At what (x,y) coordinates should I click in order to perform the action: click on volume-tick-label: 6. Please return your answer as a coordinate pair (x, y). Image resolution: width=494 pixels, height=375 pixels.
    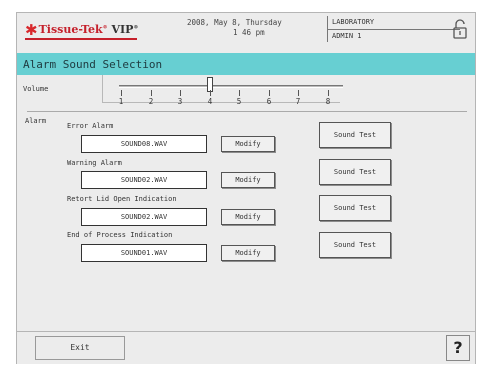
    Looking at the image, I should click on (269, 101).